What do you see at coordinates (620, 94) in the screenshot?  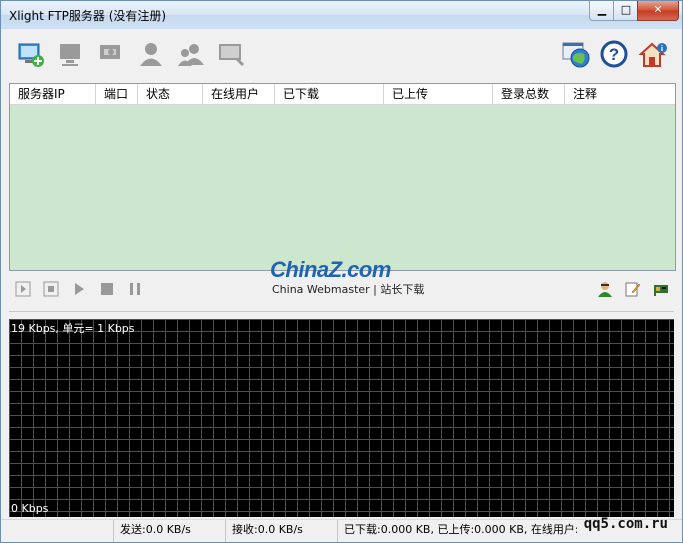 I see `col-comment: 注释` at bounding box center [620, 94].